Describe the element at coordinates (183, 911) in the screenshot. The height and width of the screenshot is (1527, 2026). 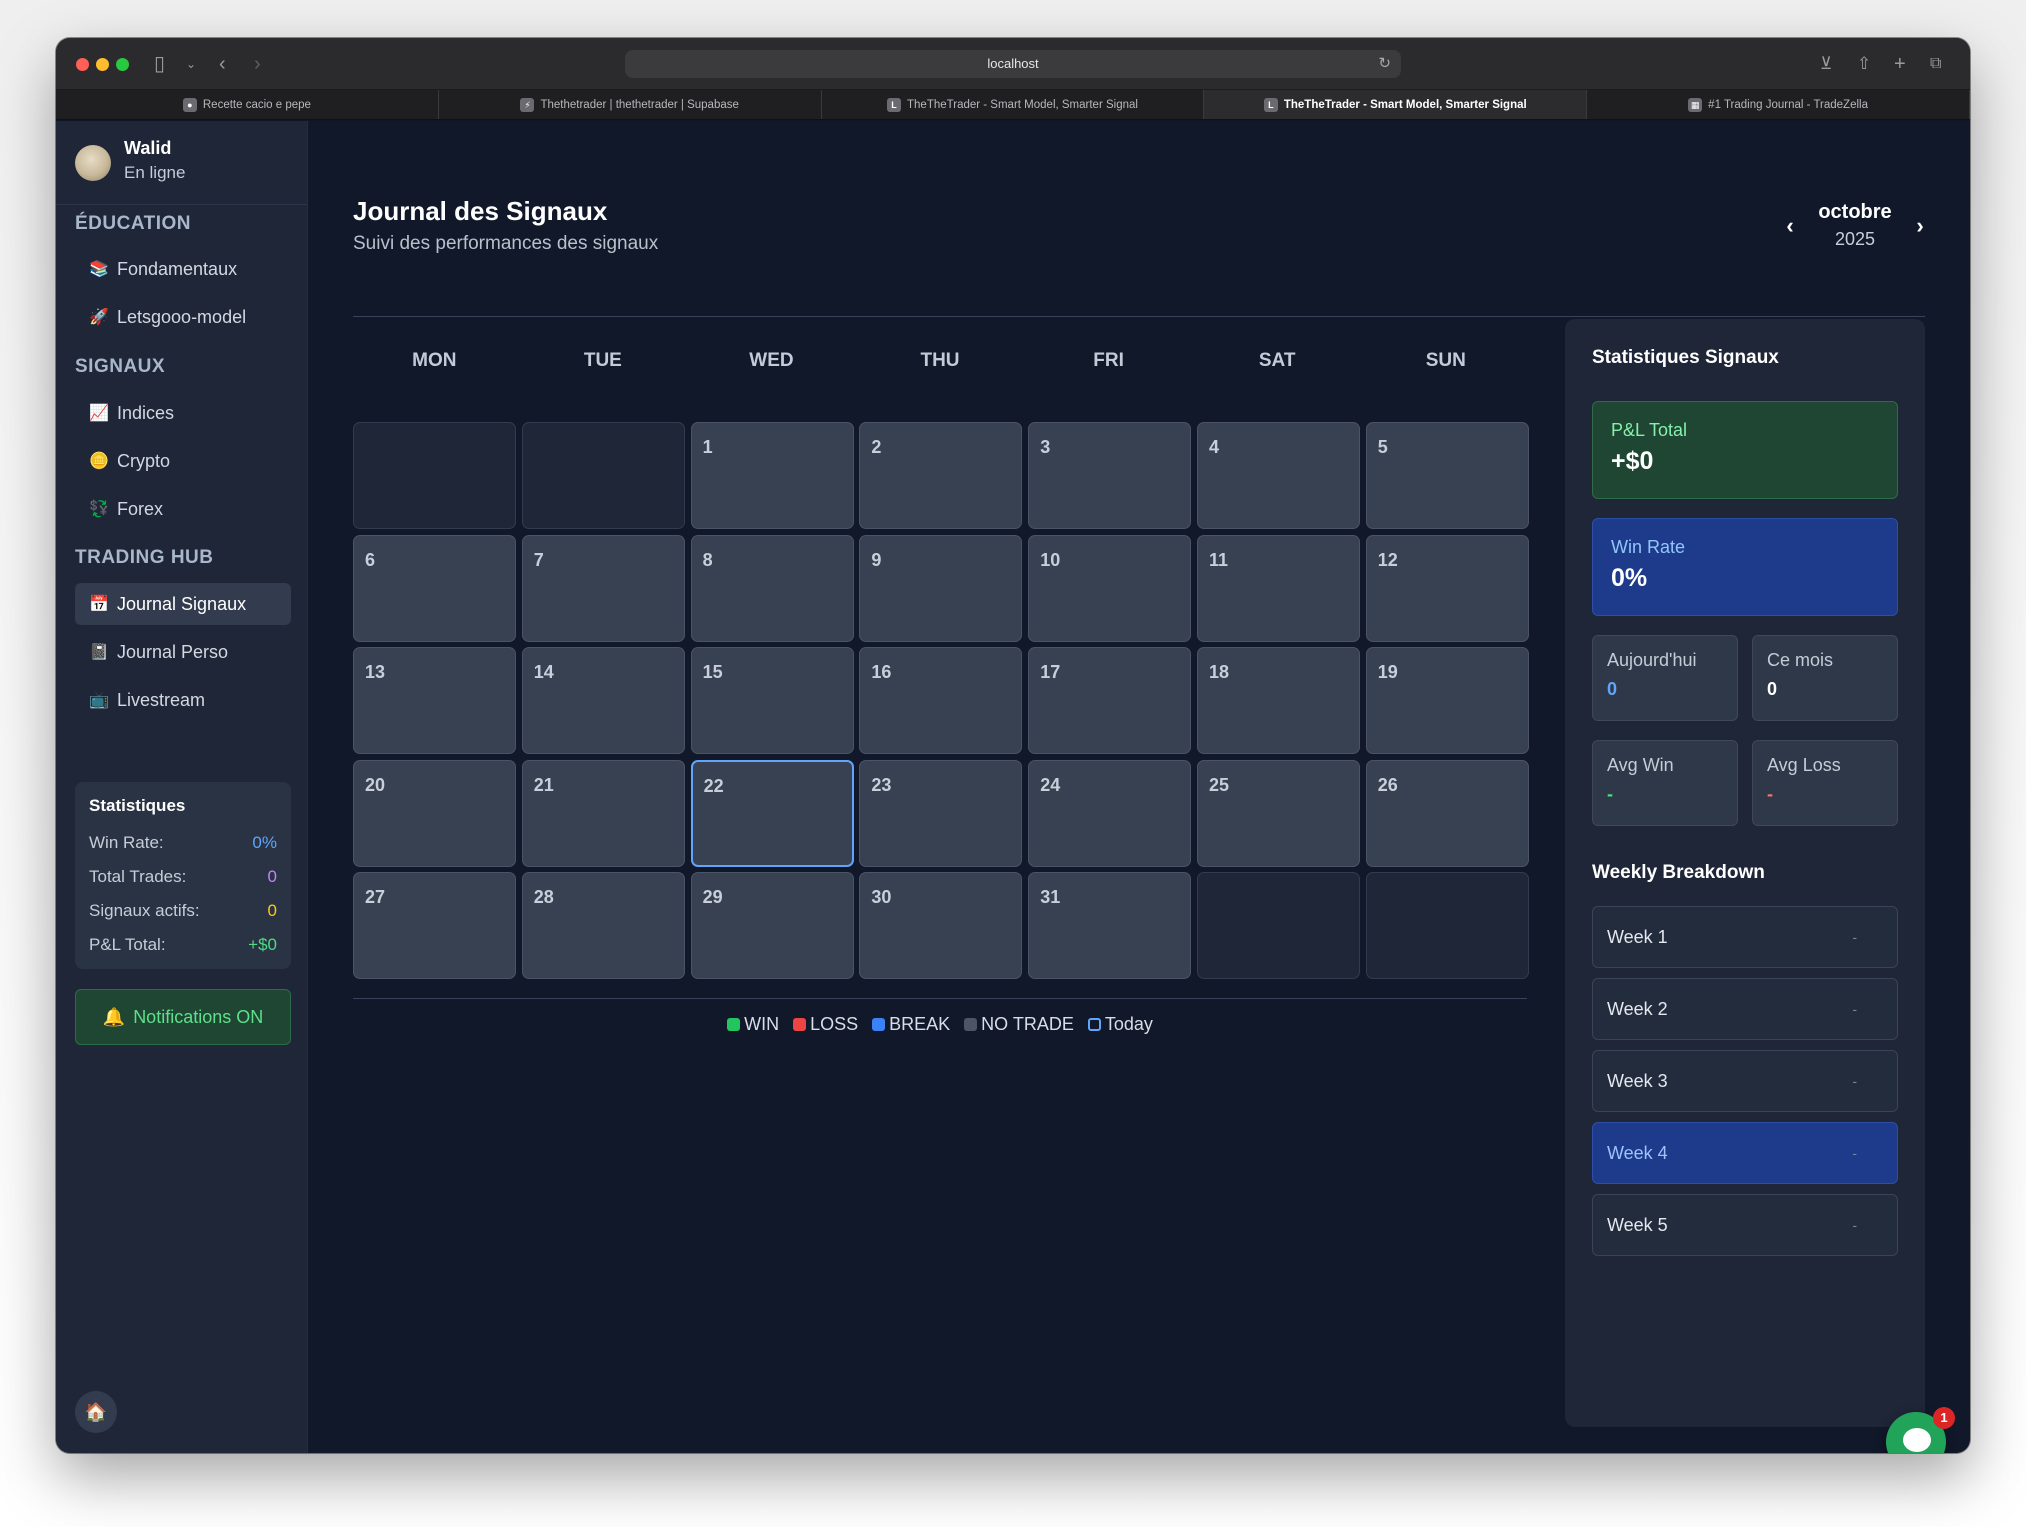
I see `stat-active-signals: Signaux actifs: 0` at that location.